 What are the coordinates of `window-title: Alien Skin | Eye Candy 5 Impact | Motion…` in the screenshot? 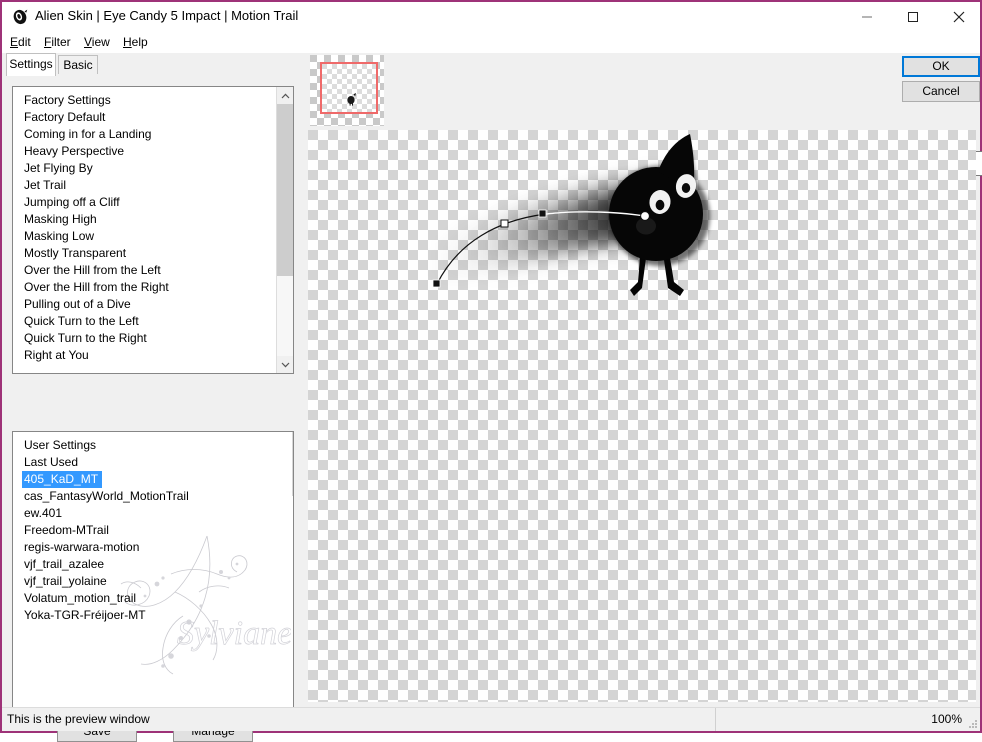 It's located at (167, 15).